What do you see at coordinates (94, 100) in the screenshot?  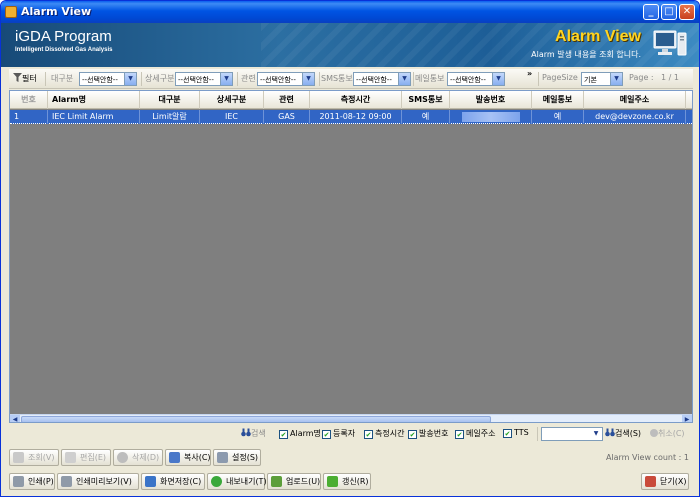 I see `column-header-name: Alarm명` at bounding box center [94, 100].